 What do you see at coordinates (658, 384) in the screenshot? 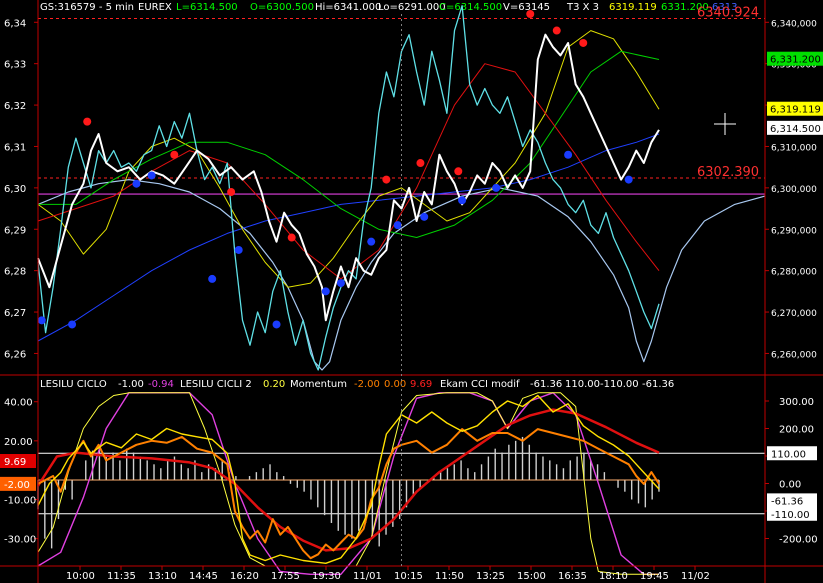
I see `ind-val4d: -61.36` at bounding box center [658, 384].